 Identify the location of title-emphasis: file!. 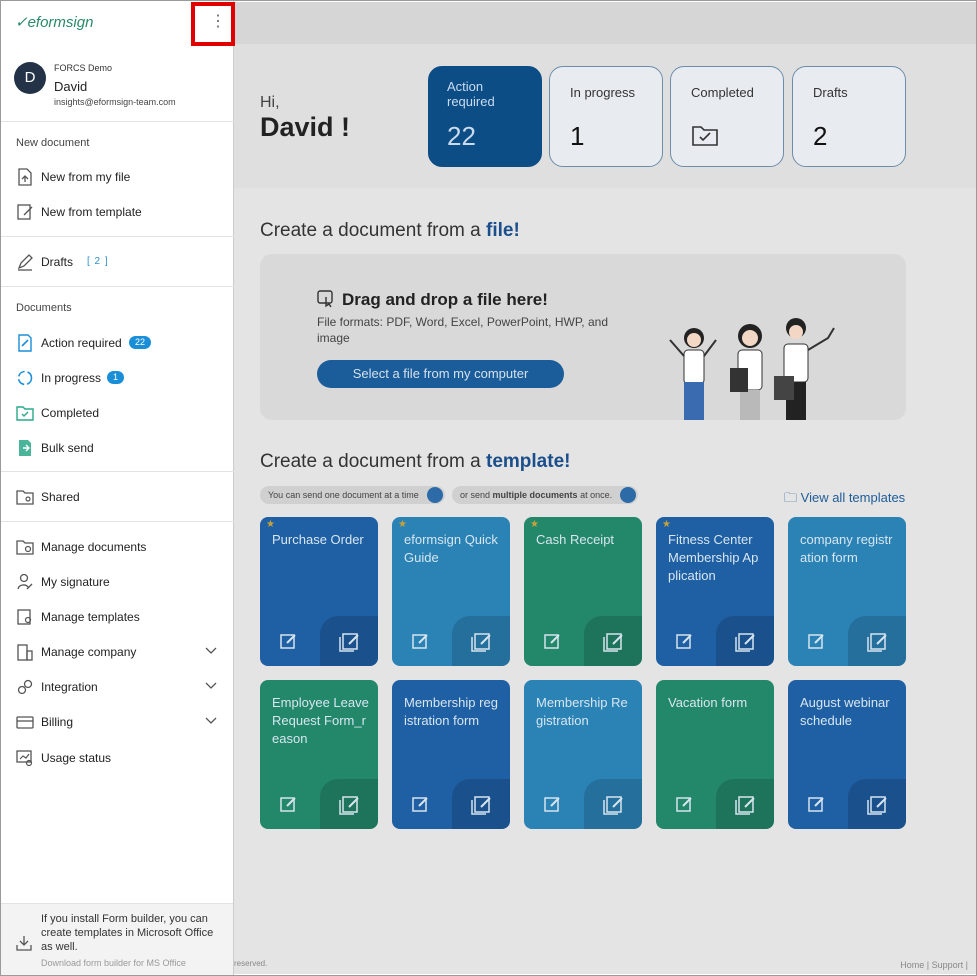
(503, 230).